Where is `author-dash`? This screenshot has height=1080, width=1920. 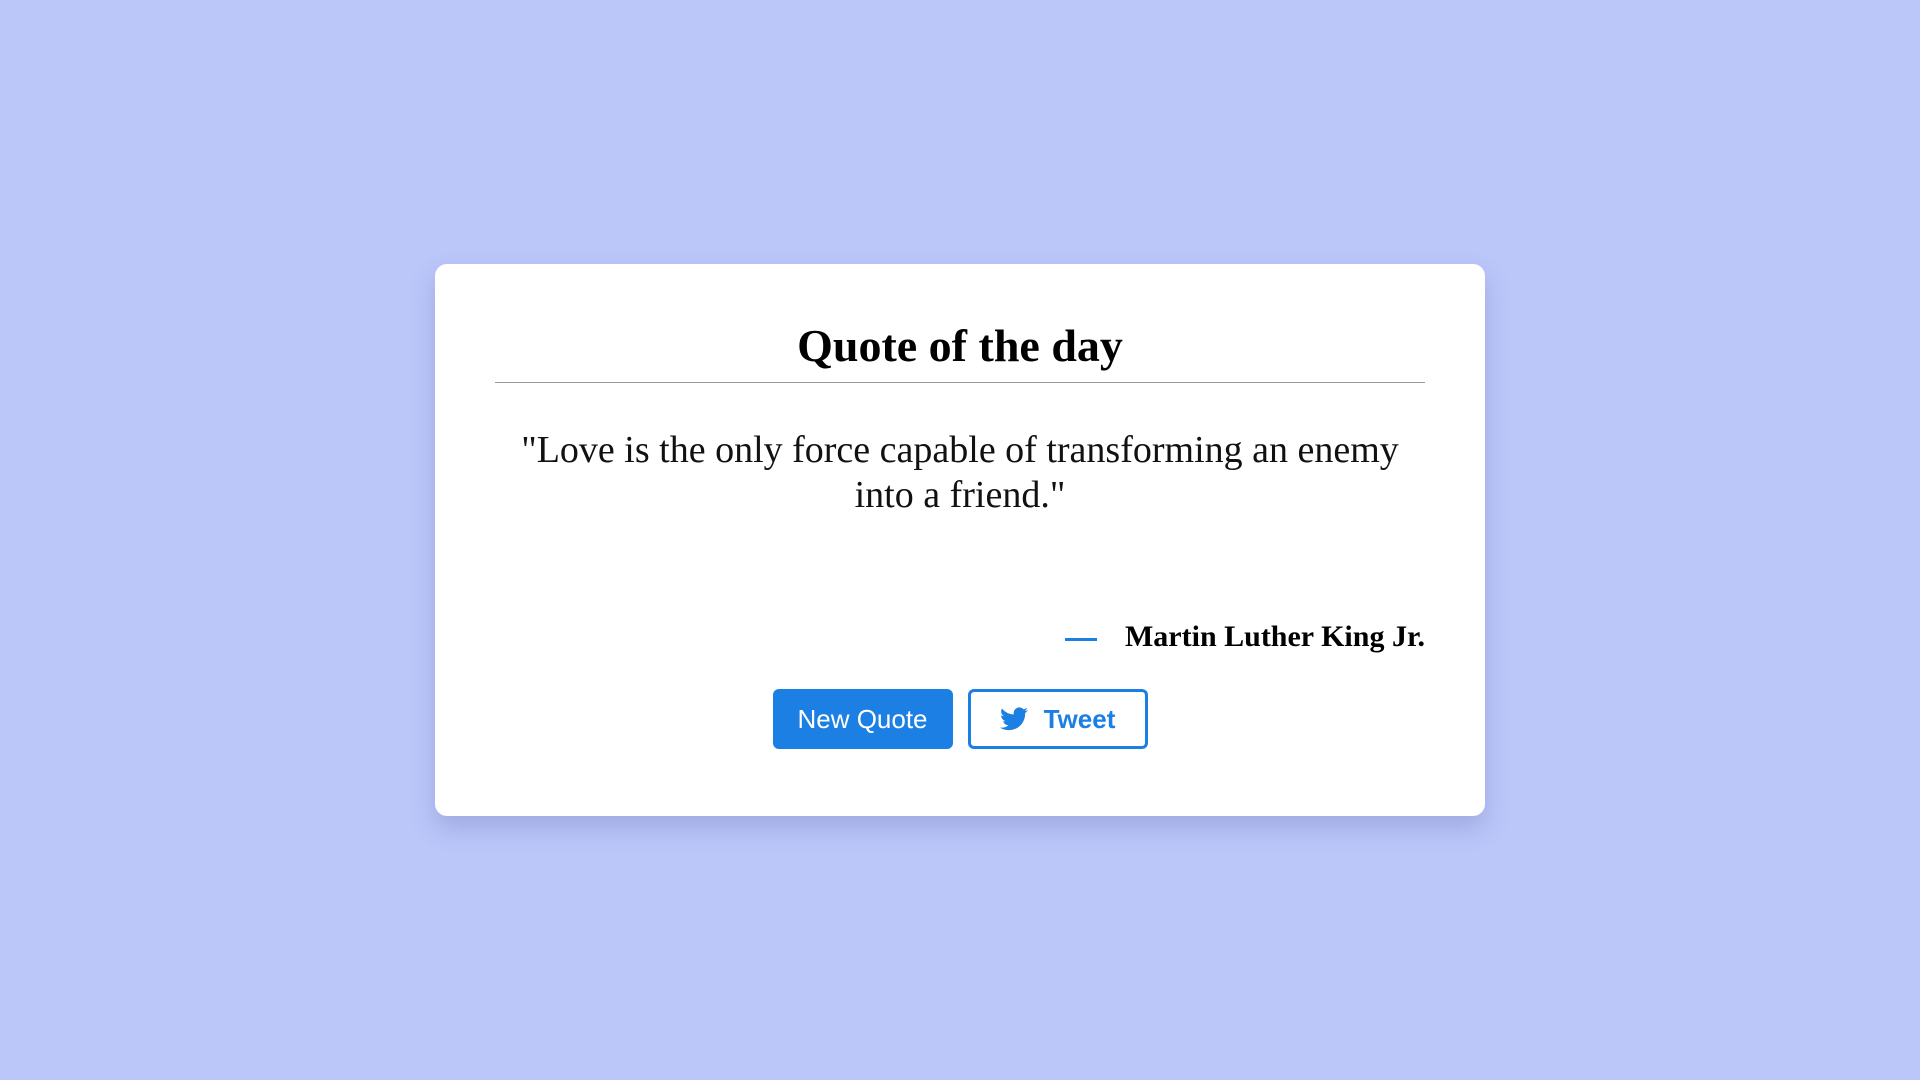 author-dash is located at coordinates (1081, 639).